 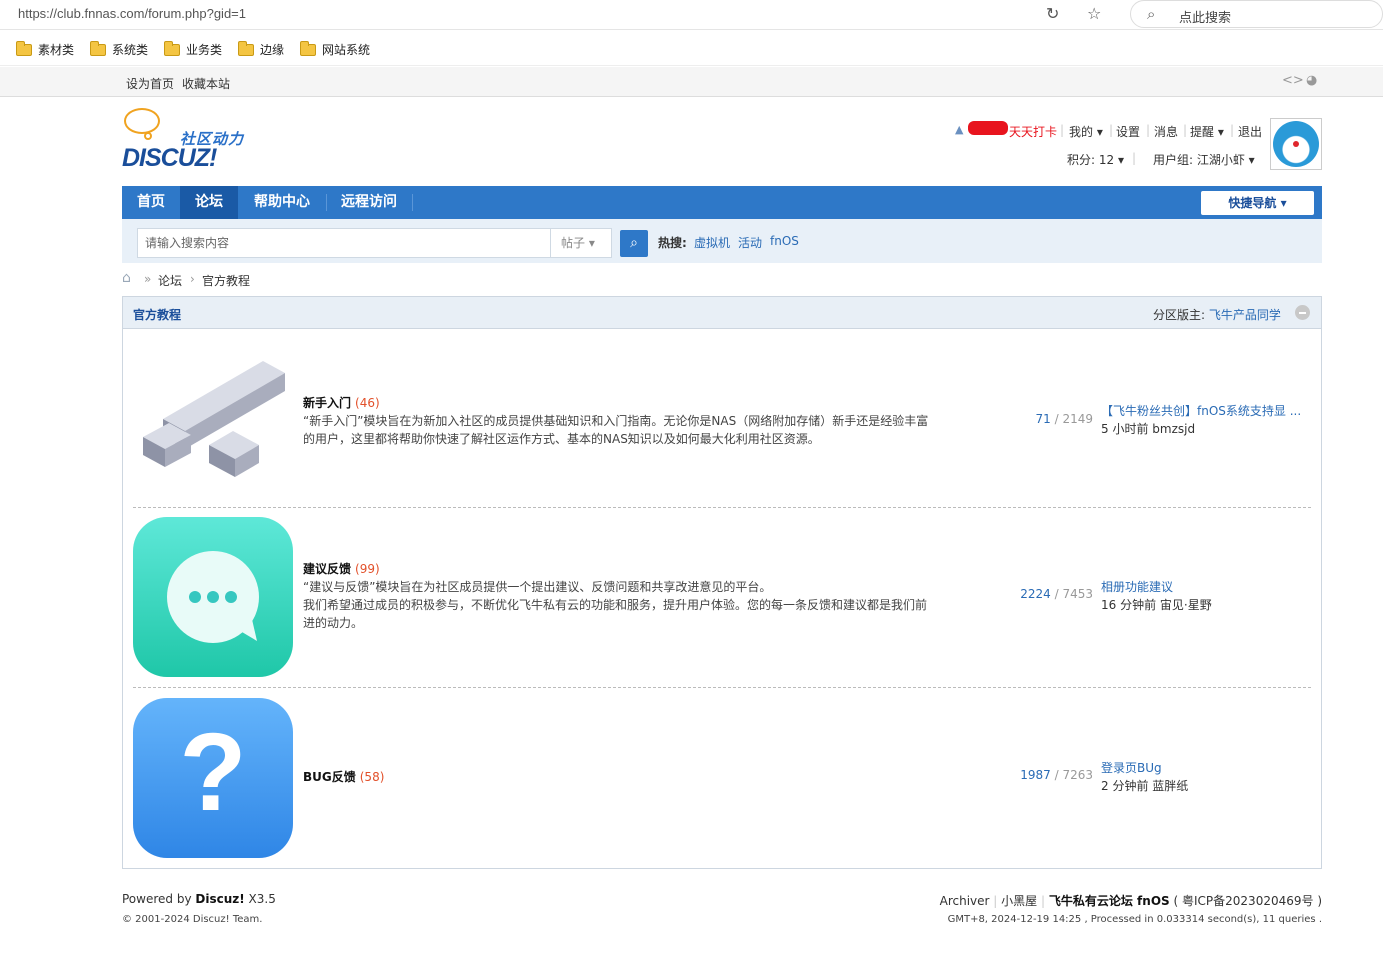 What do you see at coordinates (213, 597) in the screenshot?
I see `feedback-forum-icon` at bounding box center [213, 597].